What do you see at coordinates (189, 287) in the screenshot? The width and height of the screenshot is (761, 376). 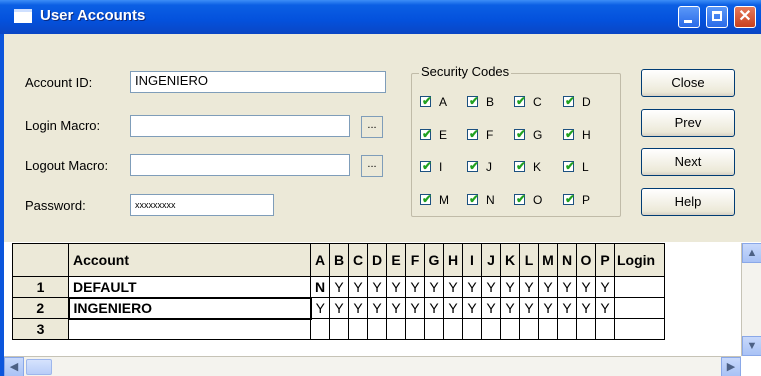 I see `account-cell: DEFAULT` at bounding box center [189, 287].